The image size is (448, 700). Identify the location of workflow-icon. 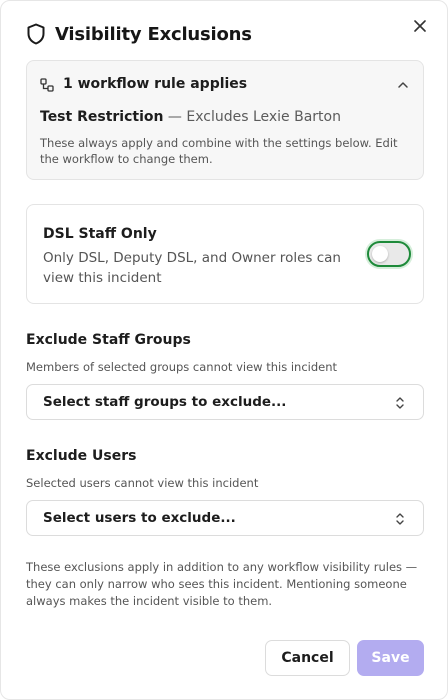
(47, 85).